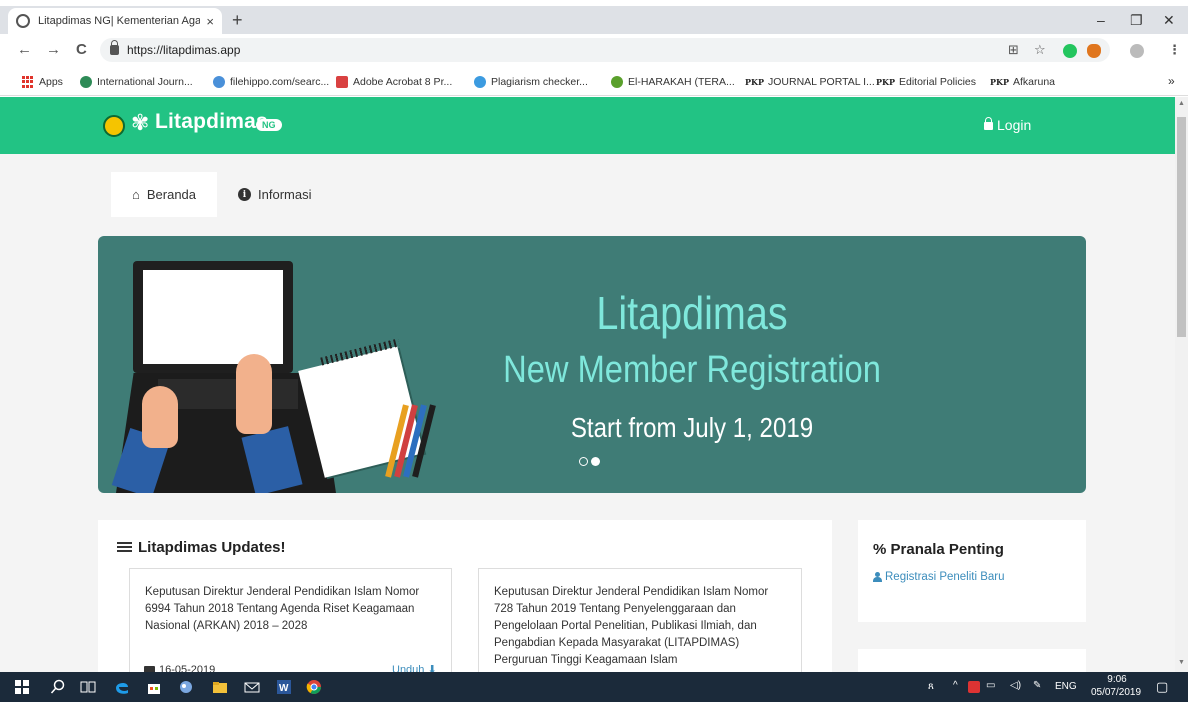 This screenshot has height=702, width=1188. I want to click on banner-title: Litapdimas, so click(692, 313).